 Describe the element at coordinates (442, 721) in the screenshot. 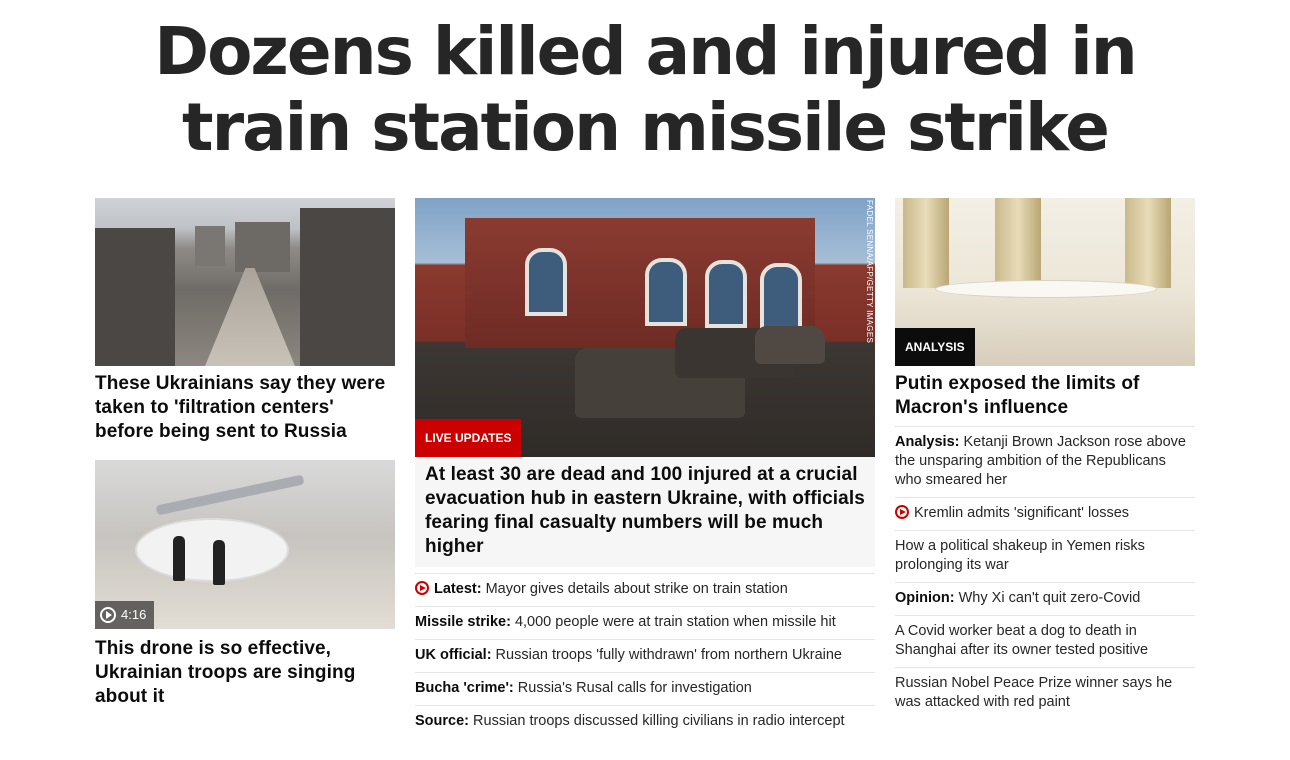

I see `link-prefix: Source:` at that location.